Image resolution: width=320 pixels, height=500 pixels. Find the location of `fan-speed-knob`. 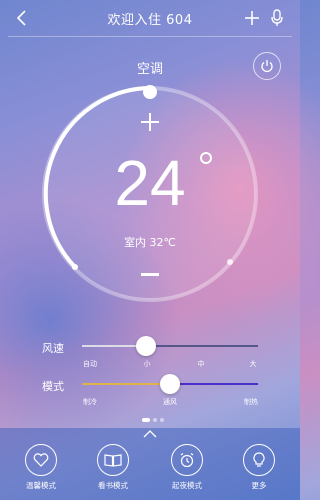

fan-speed-knob is located at coordinates (146, 346).